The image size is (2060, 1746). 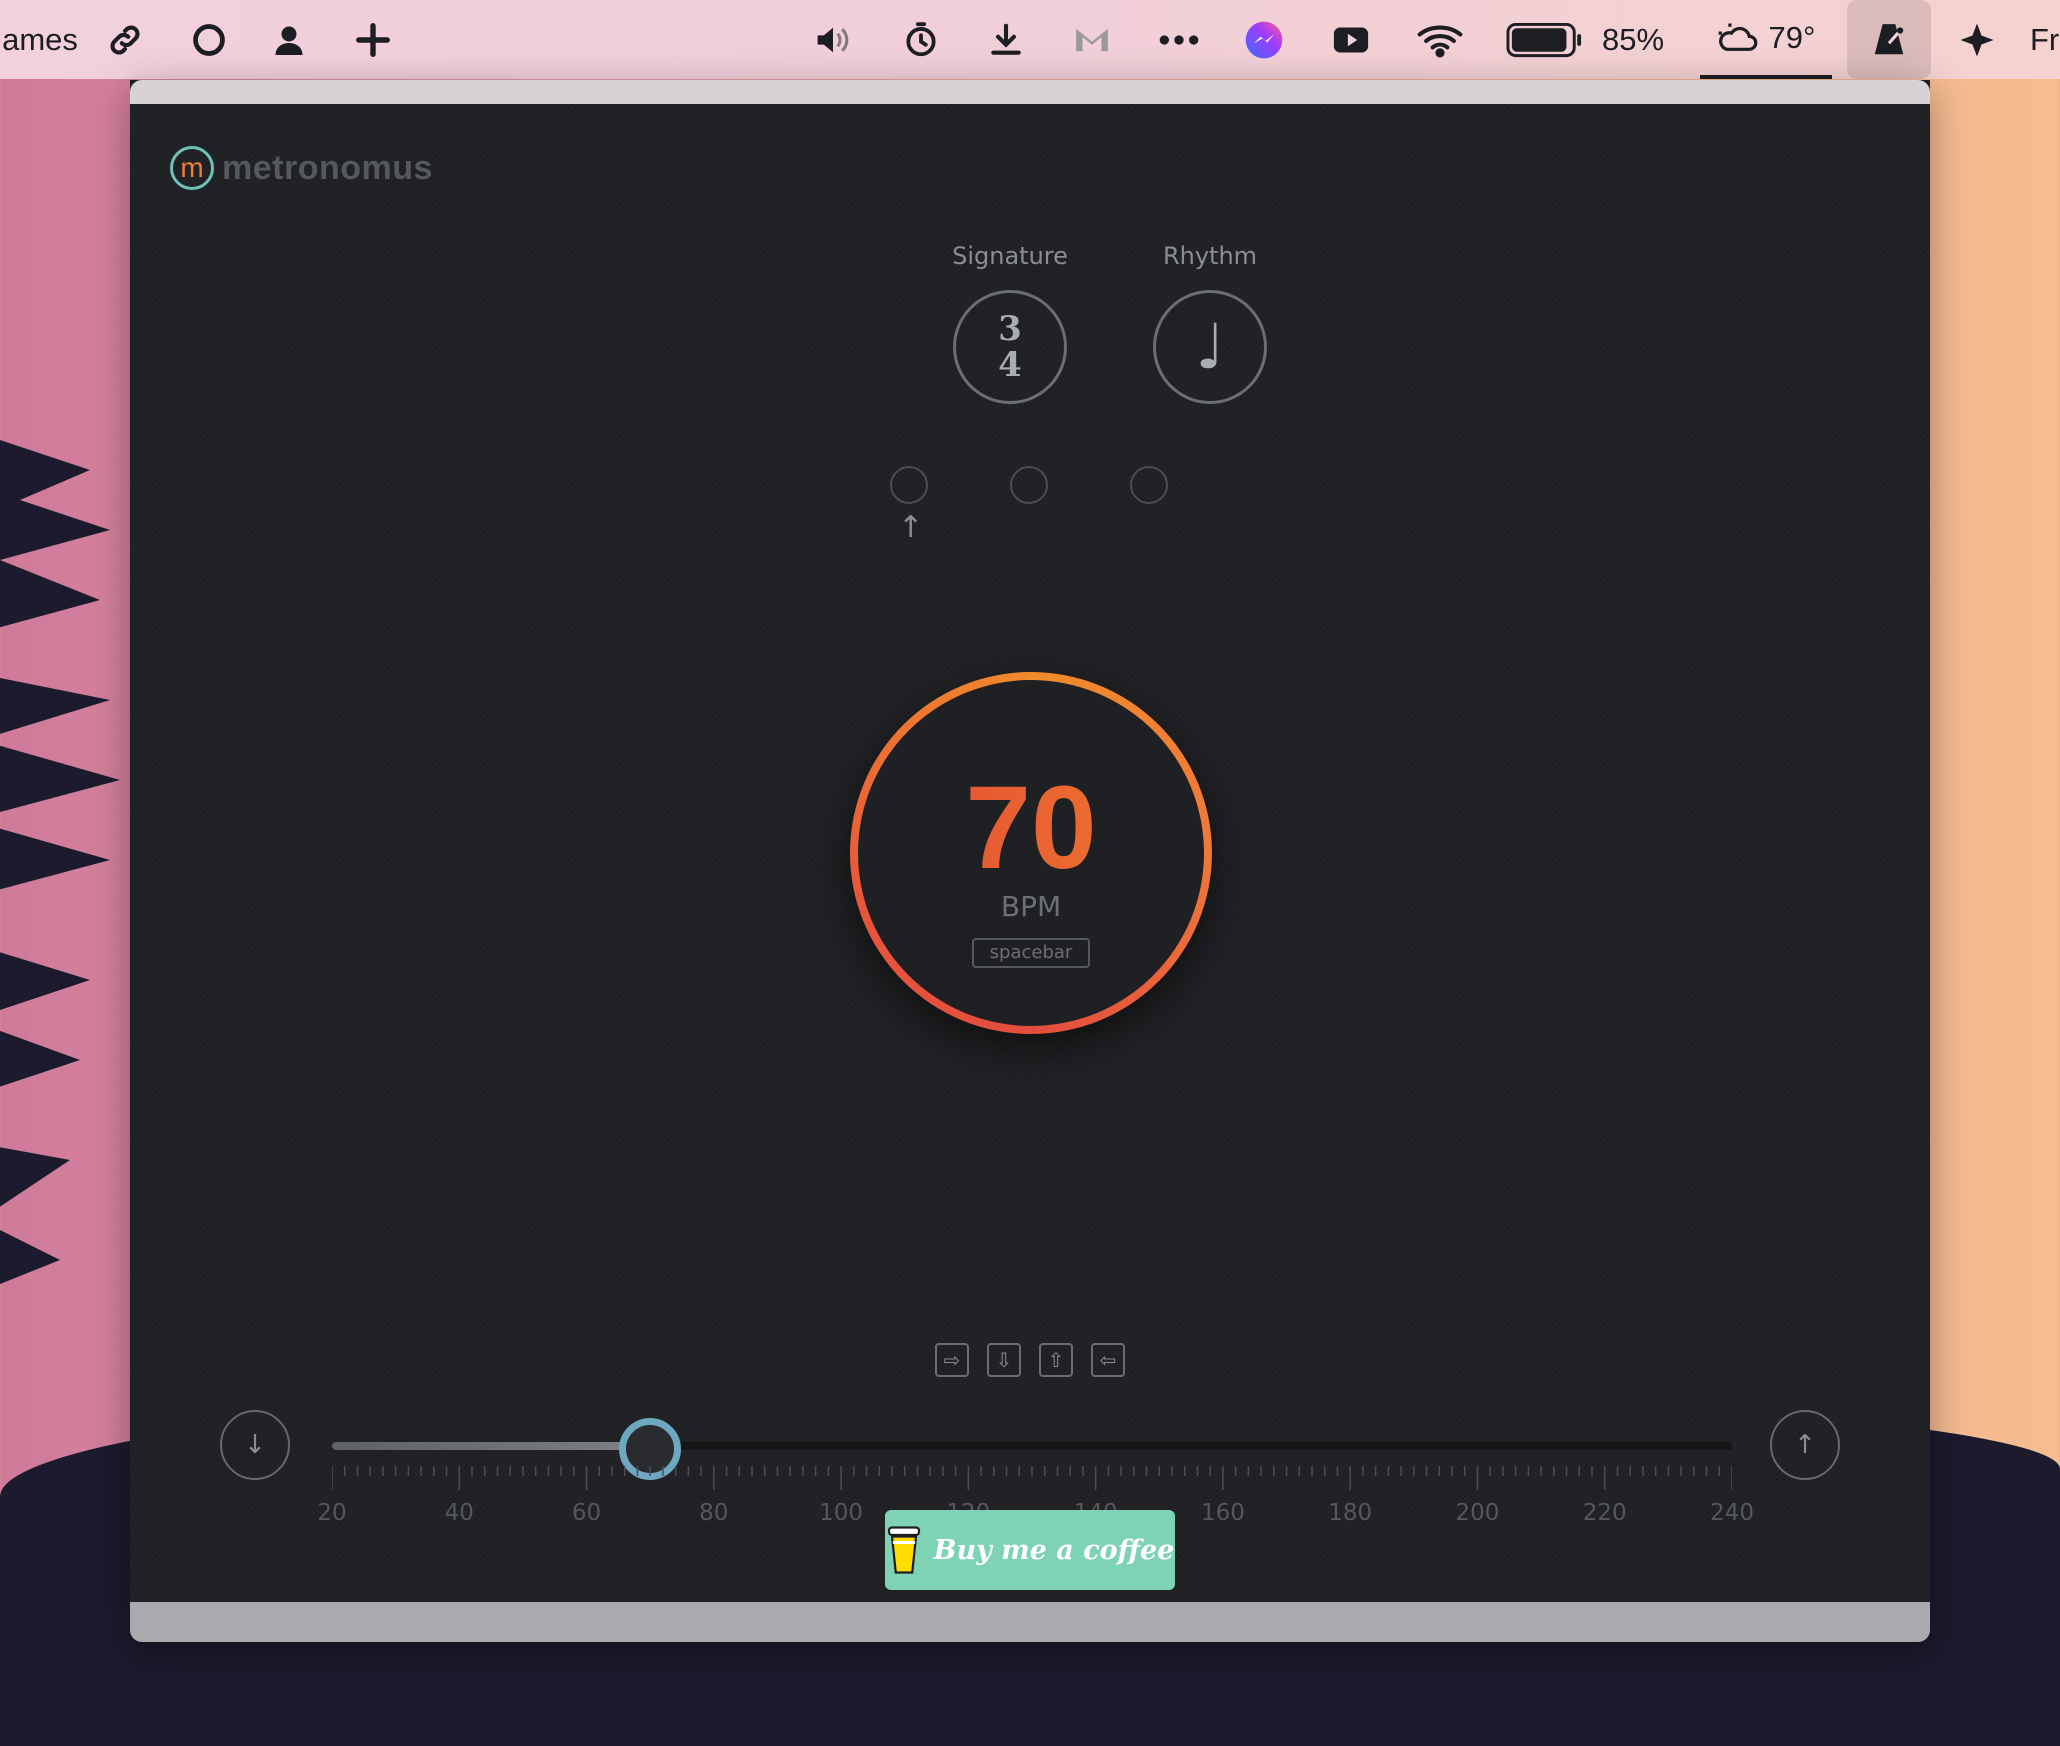 What do you see at coordinates (1545, 39) in the screenshot?
I see `battery-icon` at bounding box center [1545, 39].